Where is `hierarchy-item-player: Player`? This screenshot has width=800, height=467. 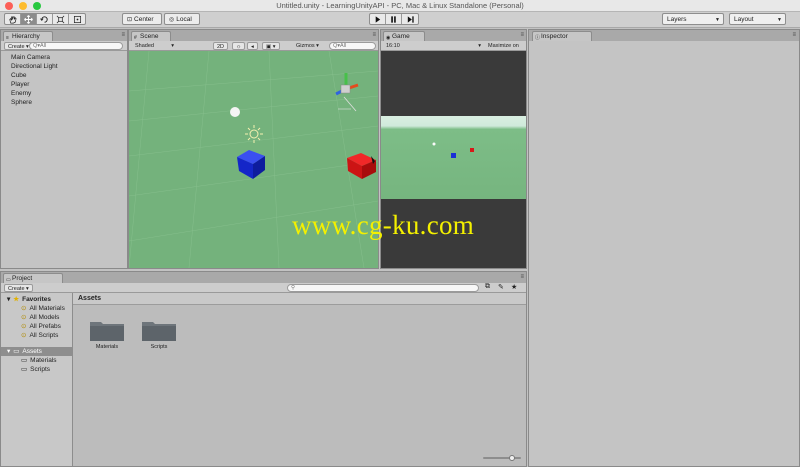 hierarchy-item-player: Player is located at coordinates (34, 84).